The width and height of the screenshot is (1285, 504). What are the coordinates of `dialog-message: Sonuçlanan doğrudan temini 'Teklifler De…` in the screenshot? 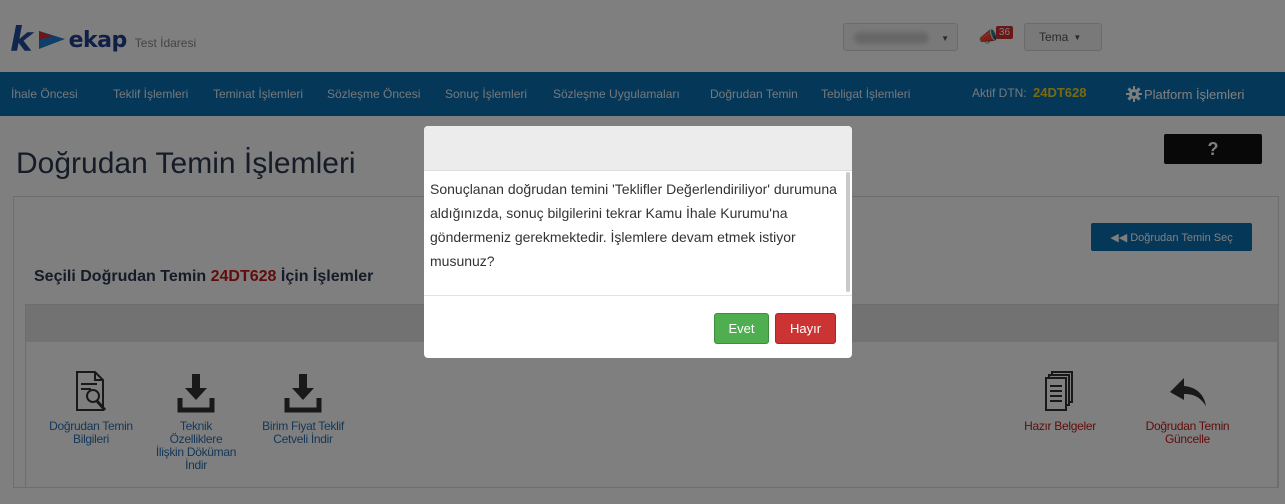 It's located at (633, 225).